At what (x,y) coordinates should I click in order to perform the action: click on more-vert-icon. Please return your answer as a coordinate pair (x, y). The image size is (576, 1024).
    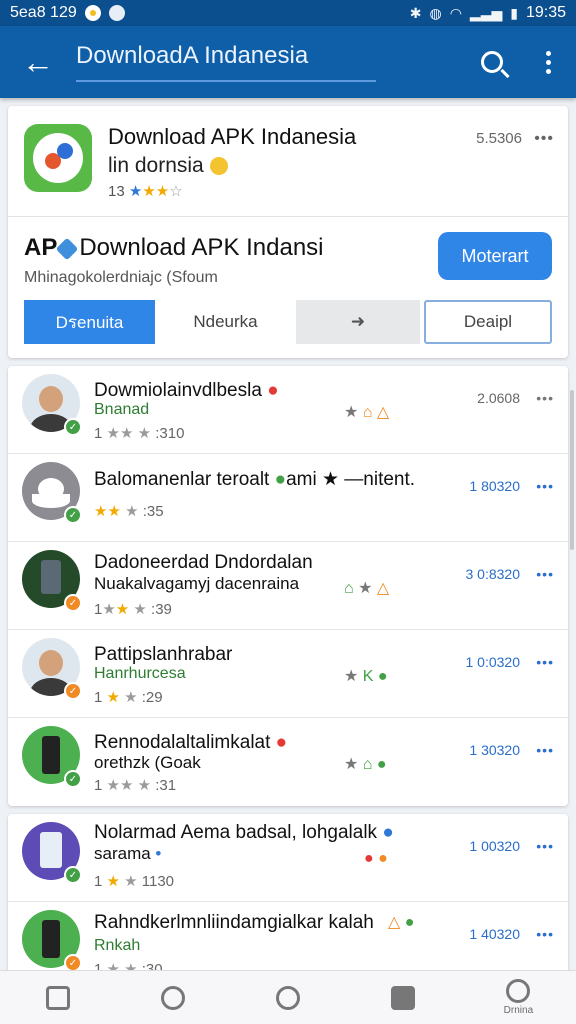
    Looking at the image, I should click on (548, 62).